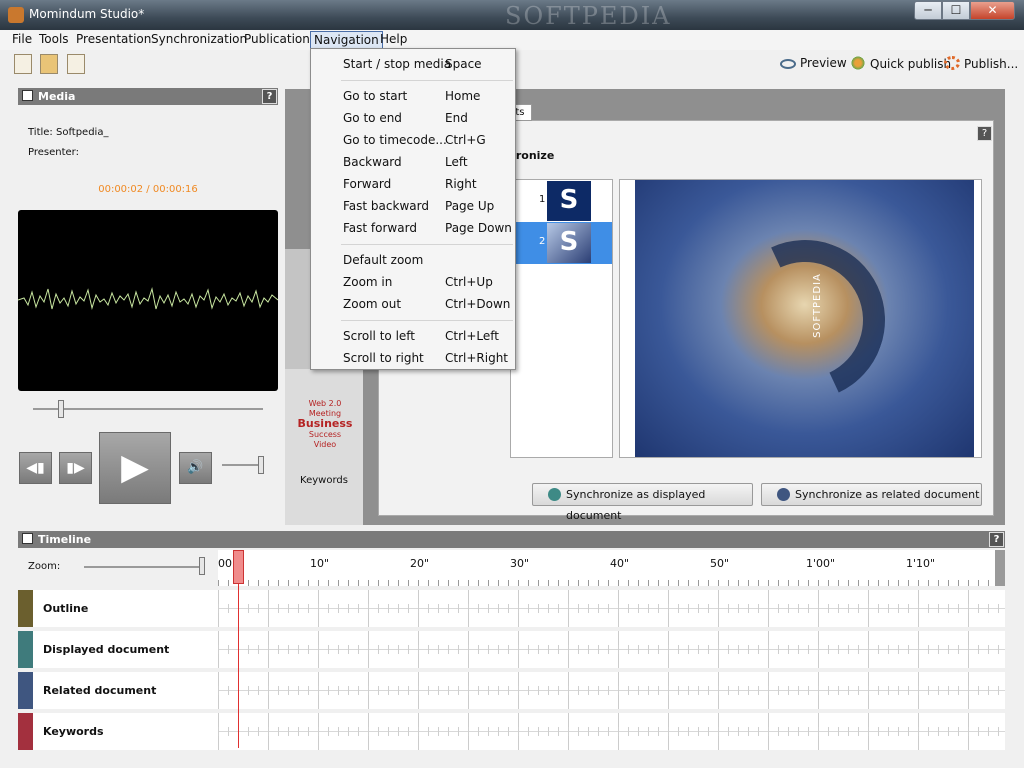  What do you see at coordinates (76, 64) in the screenshot?
I see `save-document-icon` at bounding box center [76, 64].